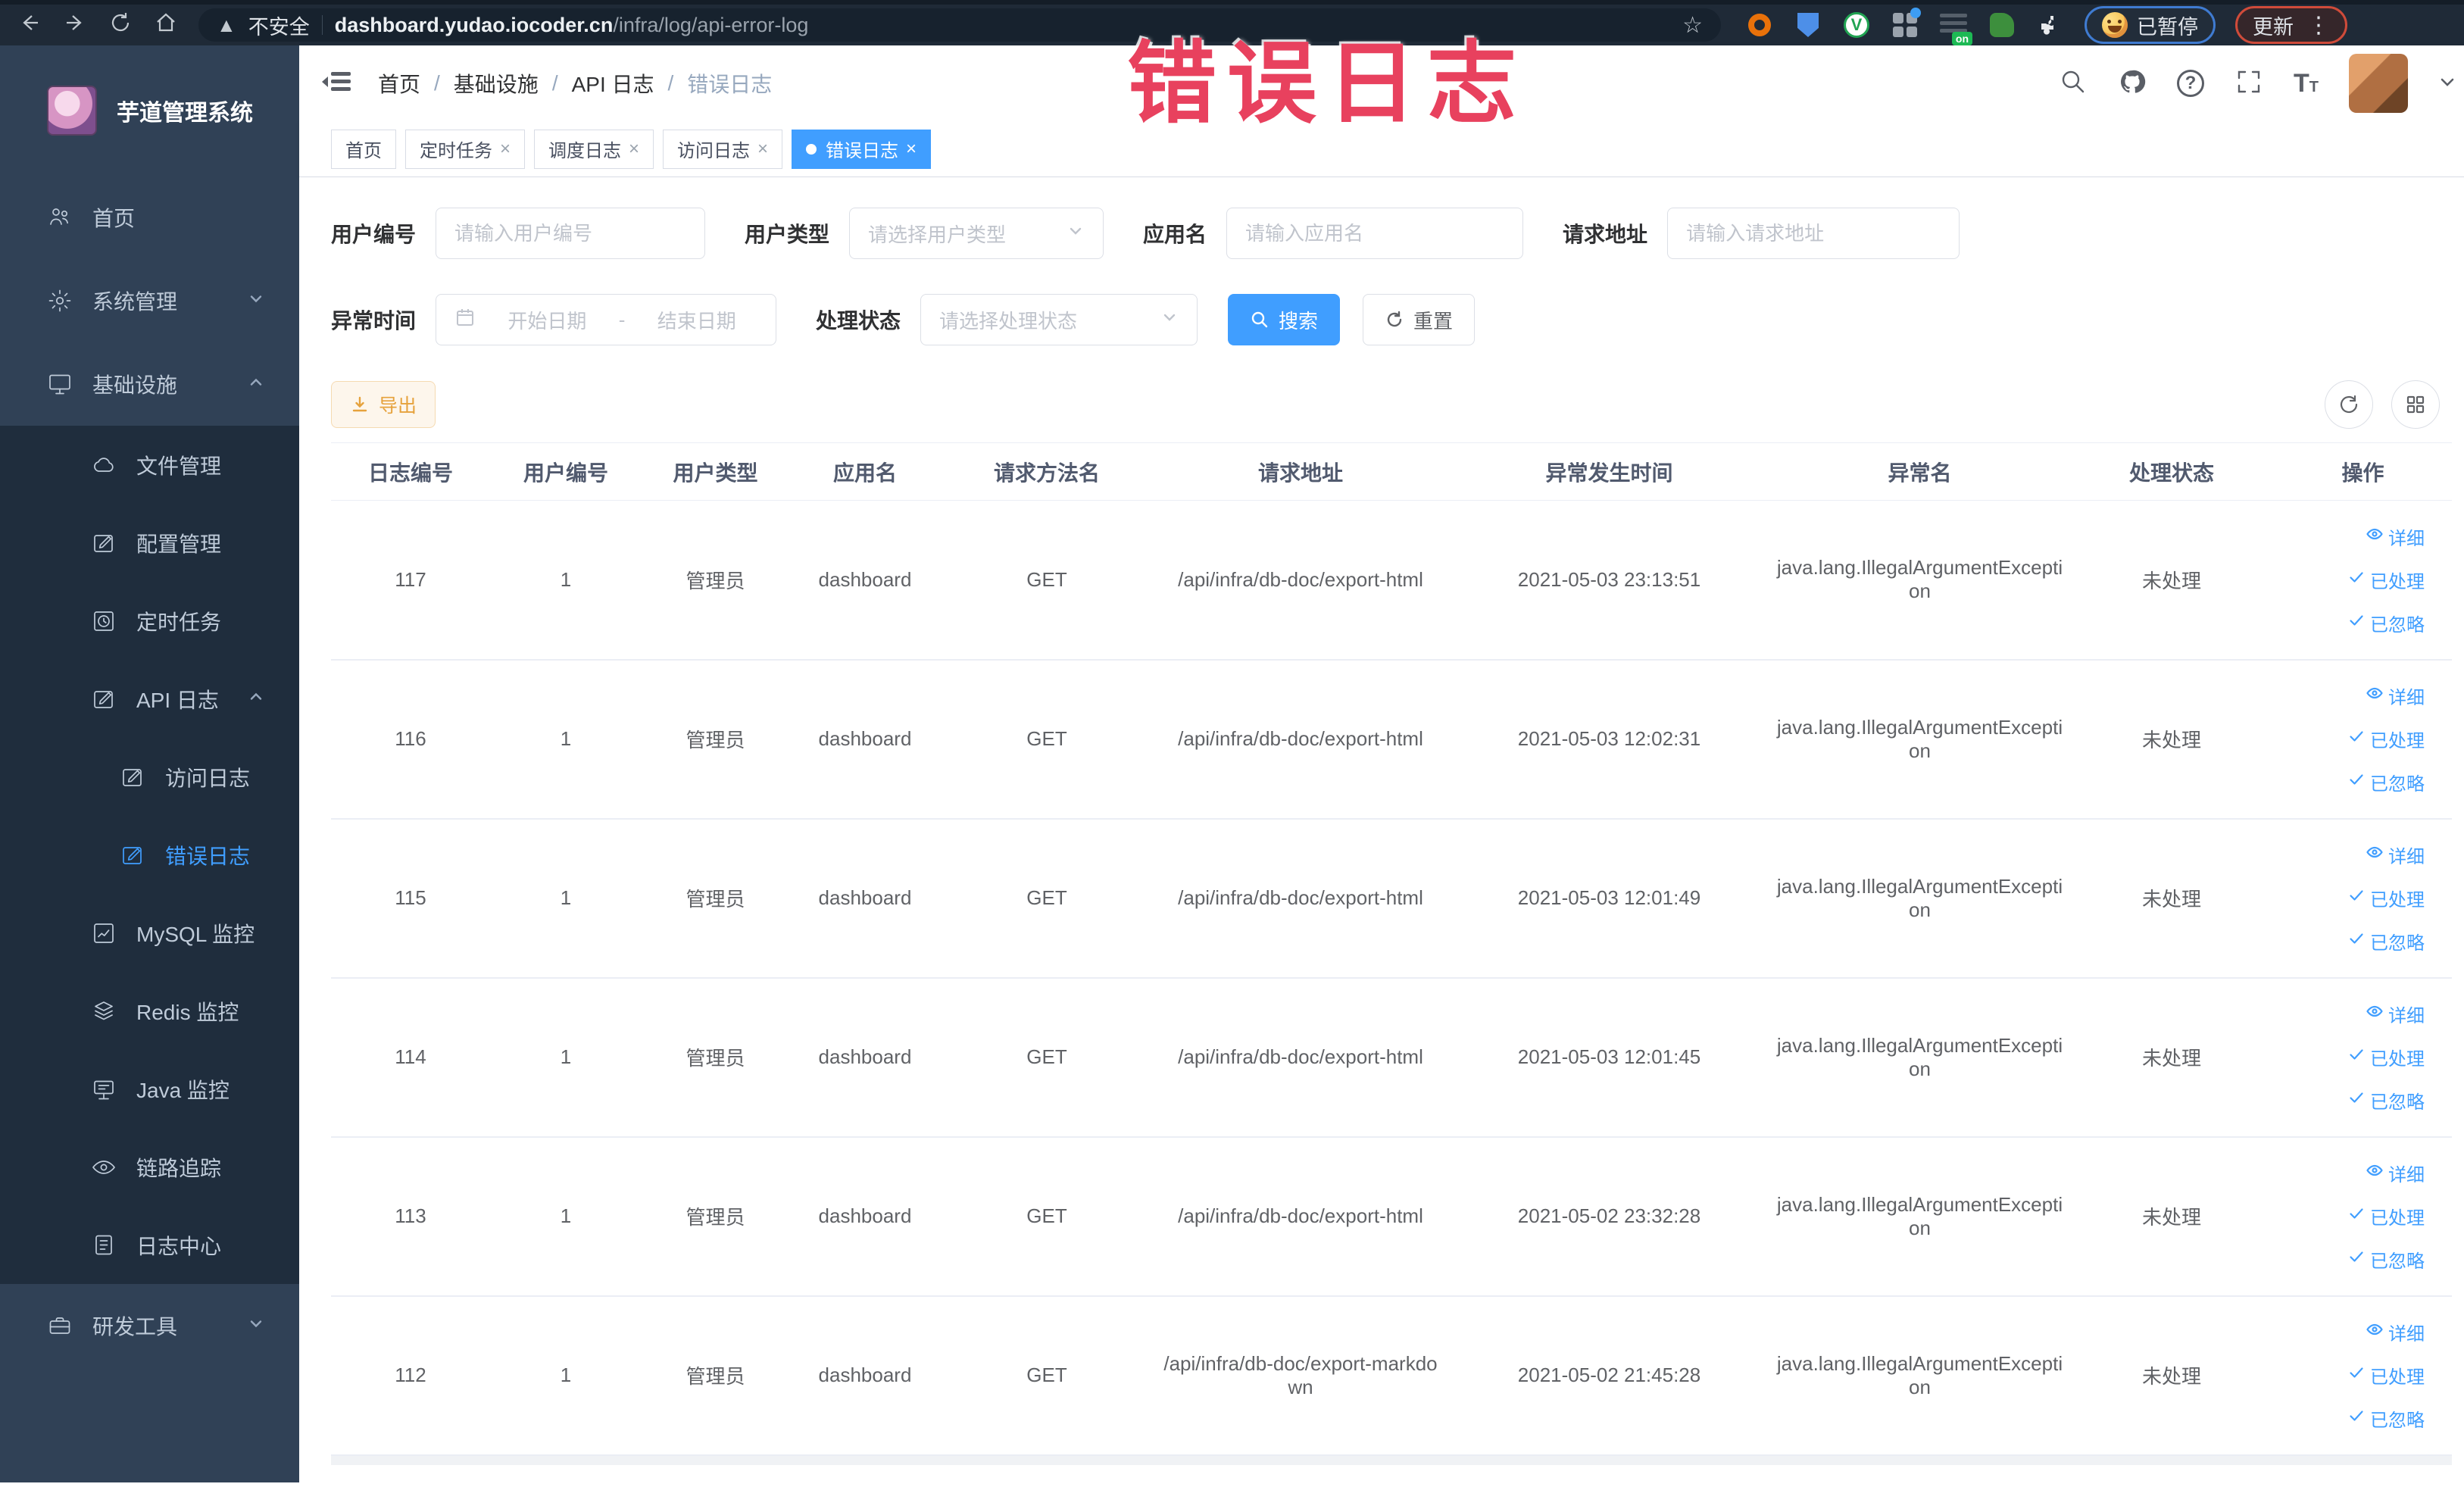 The height and width of the screenshot is (1487, 2464). I want to click on column-settings-button, so click(2415, 404).